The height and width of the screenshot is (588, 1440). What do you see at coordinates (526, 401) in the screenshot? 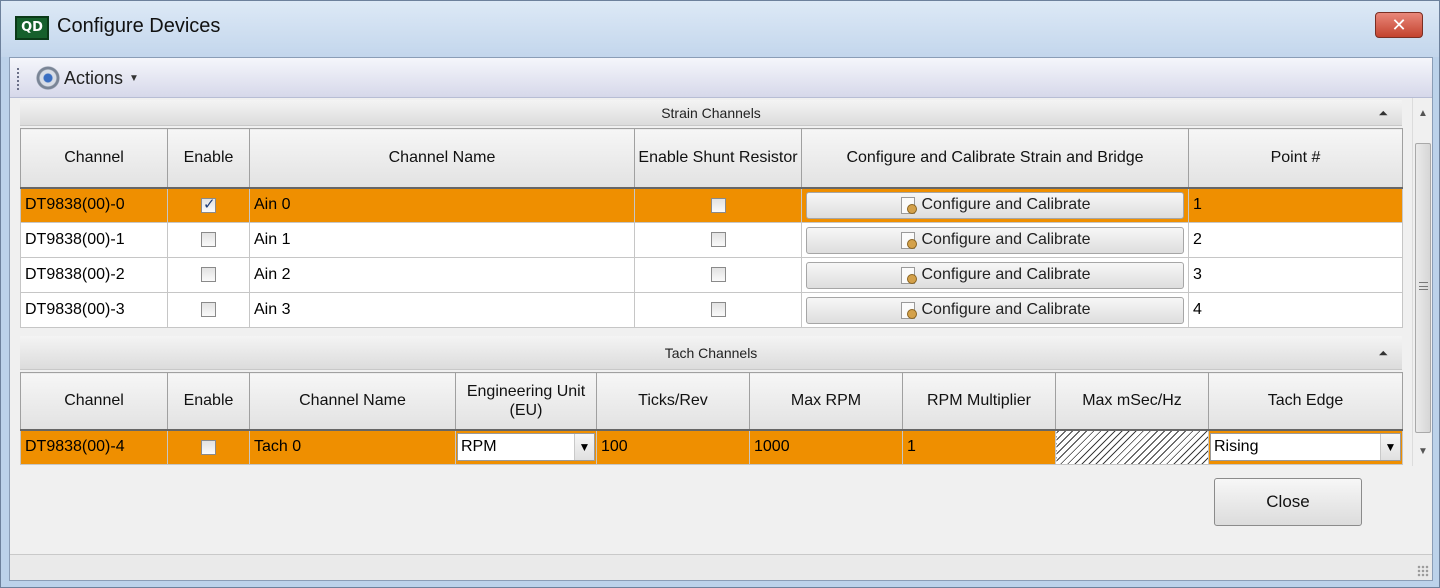
I see `column-header-engineering-unit: Engineering Unit (EU)` at bounding box center [526, 401].